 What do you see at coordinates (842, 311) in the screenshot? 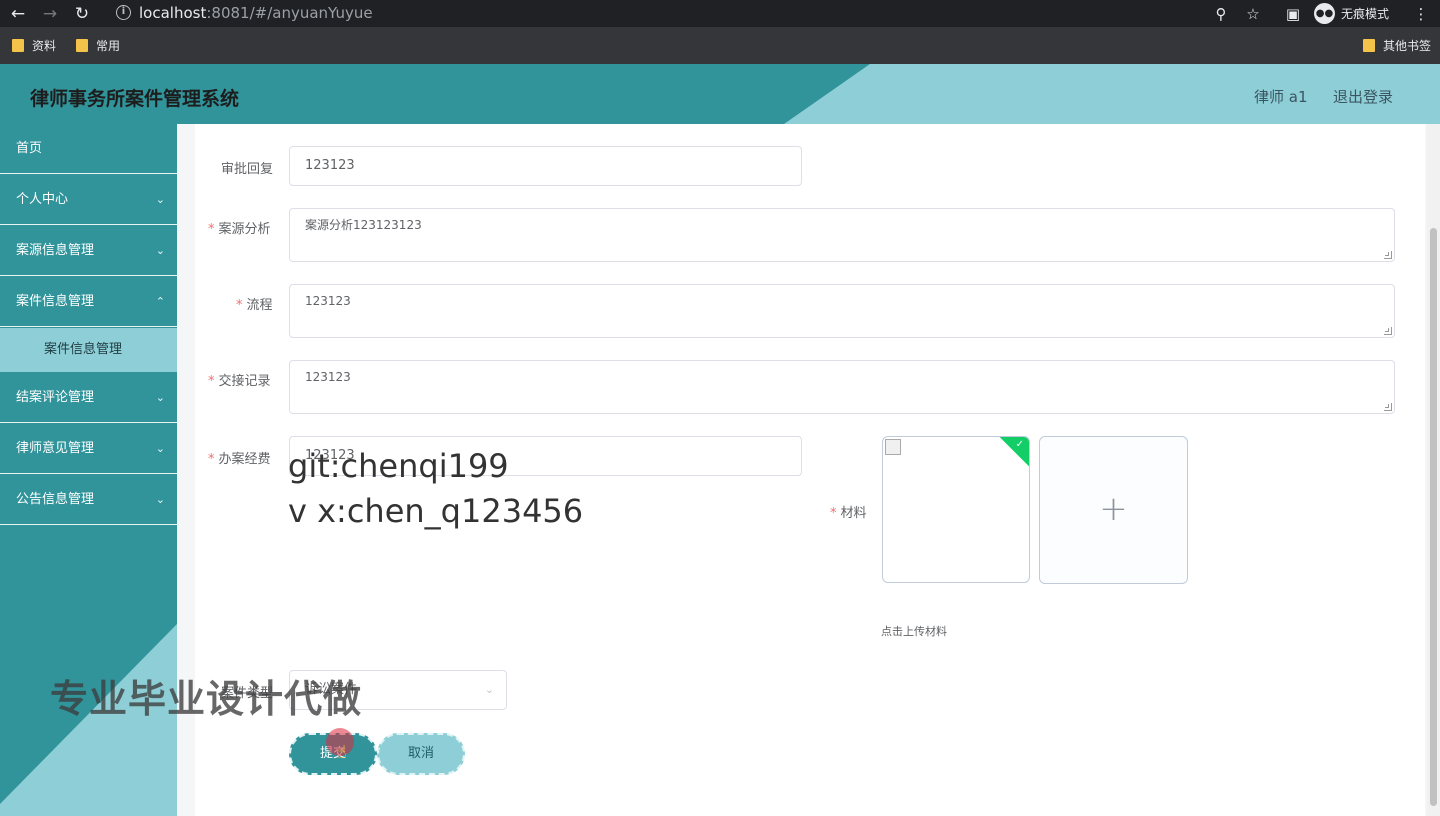
I see `process-textarea: 123123` at bounding box center [842, 311].